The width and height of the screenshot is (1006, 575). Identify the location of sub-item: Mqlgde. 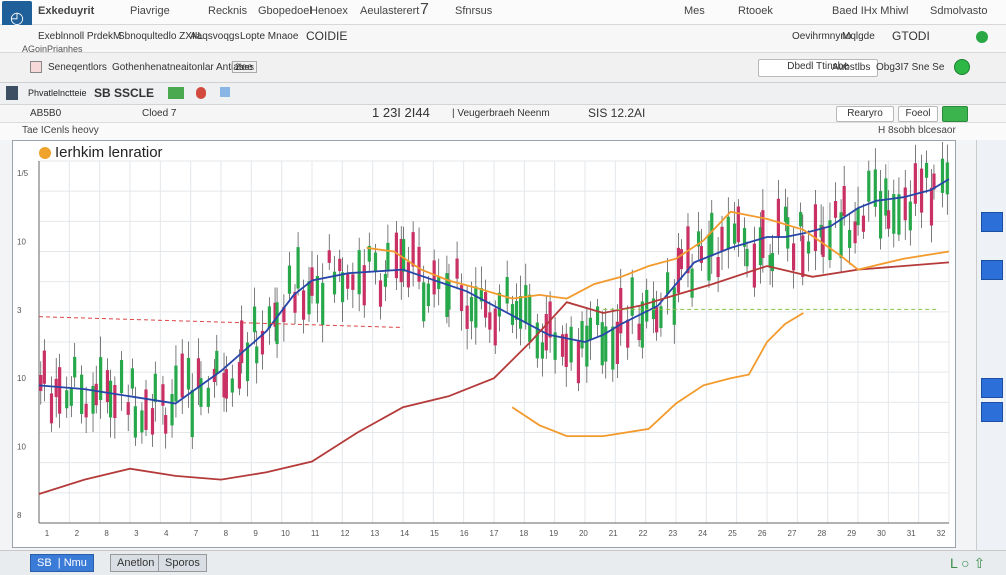
(858, 36).